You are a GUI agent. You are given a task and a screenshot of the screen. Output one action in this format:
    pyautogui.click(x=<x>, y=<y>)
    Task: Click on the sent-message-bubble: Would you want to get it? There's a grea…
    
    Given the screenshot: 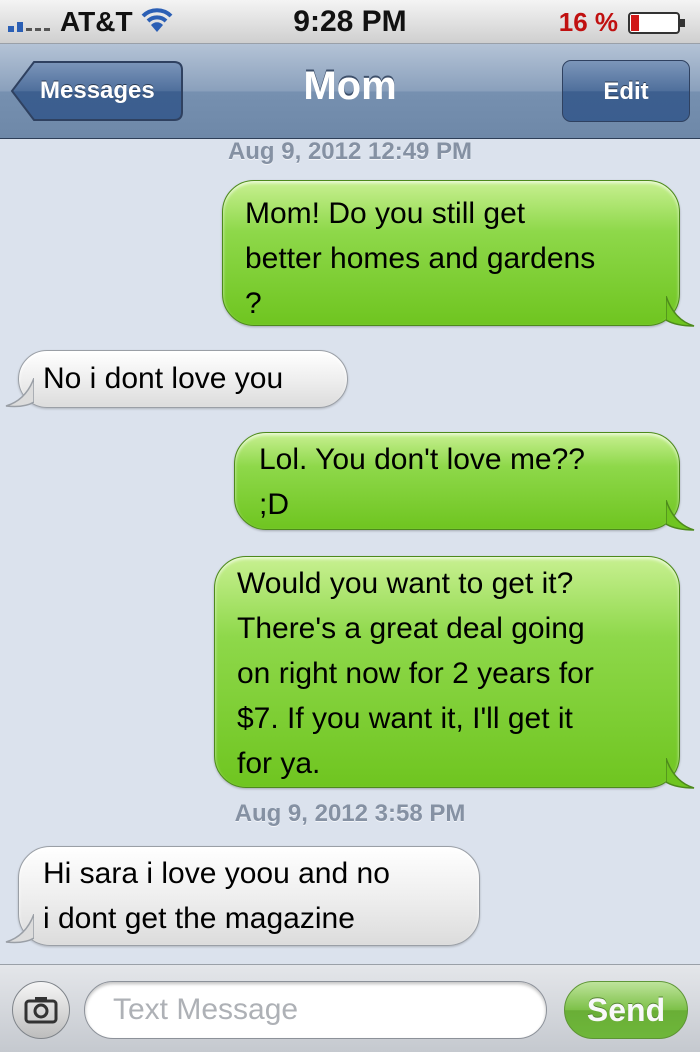 What is the action you would take?
    pyautogui.click(x=447, y=672)
    